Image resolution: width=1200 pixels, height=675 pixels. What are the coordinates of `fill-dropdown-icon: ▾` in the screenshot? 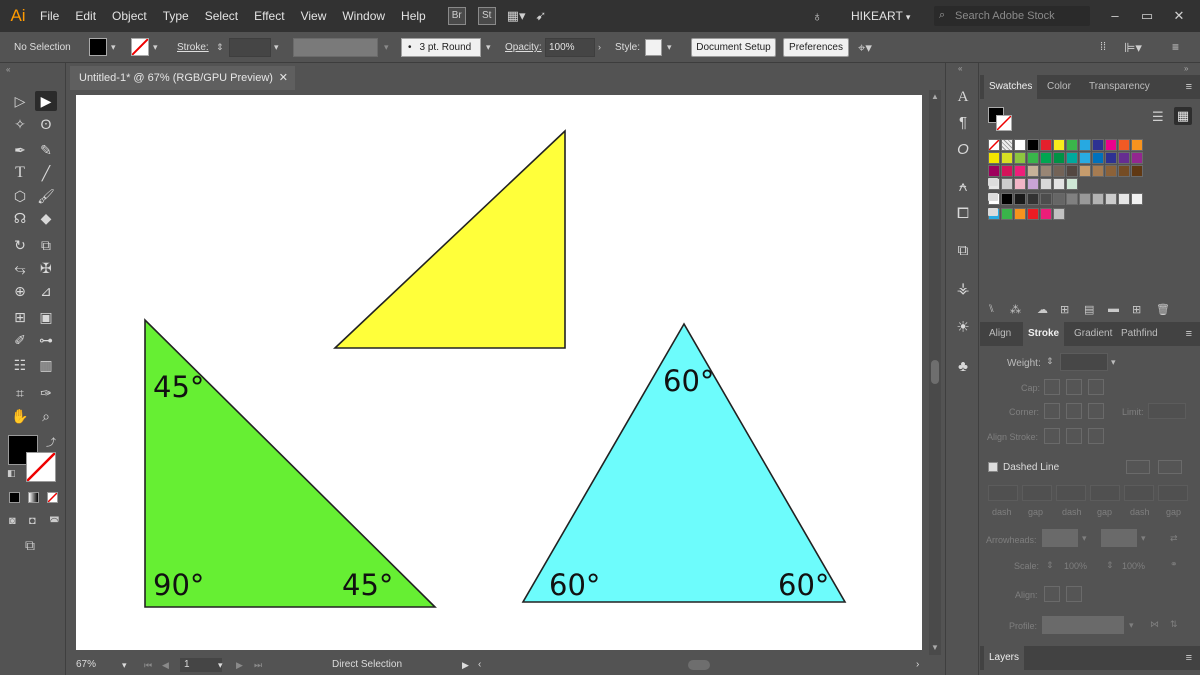 It's located at (113, 47).